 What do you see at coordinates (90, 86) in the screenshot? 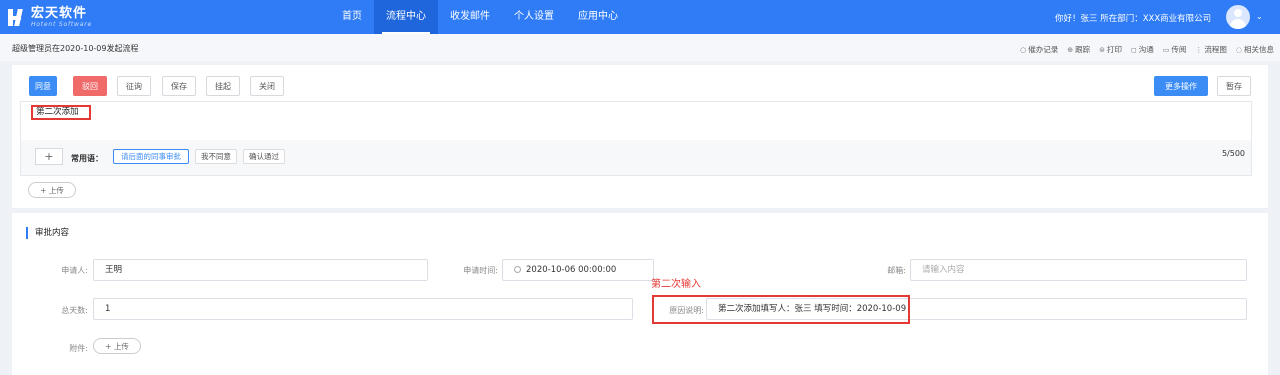
I see `reject-button: 驳回` at bounding box center [90, 86].